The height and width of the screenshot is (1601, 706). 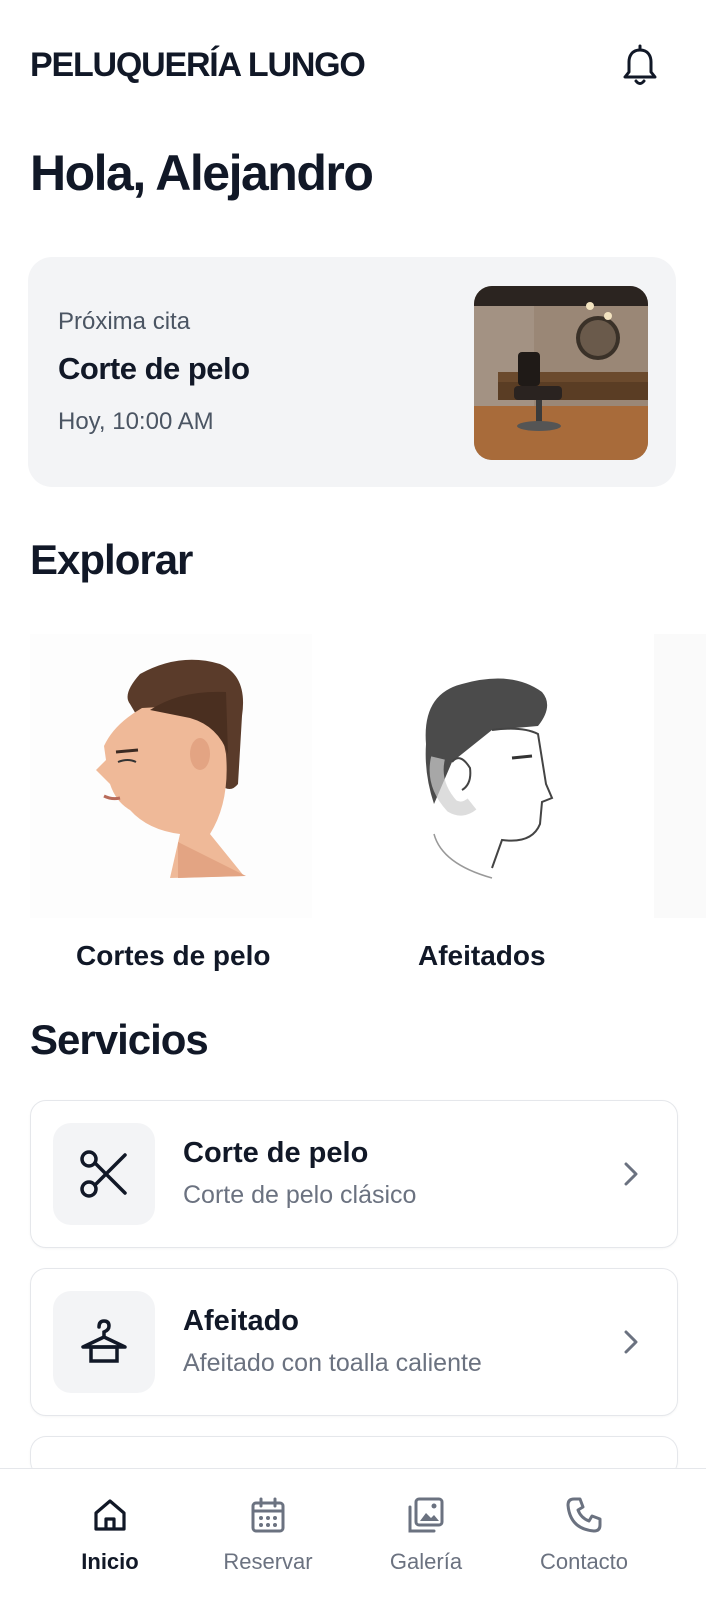 I want to click on hanger-icon, so click(x=104, y=1341).